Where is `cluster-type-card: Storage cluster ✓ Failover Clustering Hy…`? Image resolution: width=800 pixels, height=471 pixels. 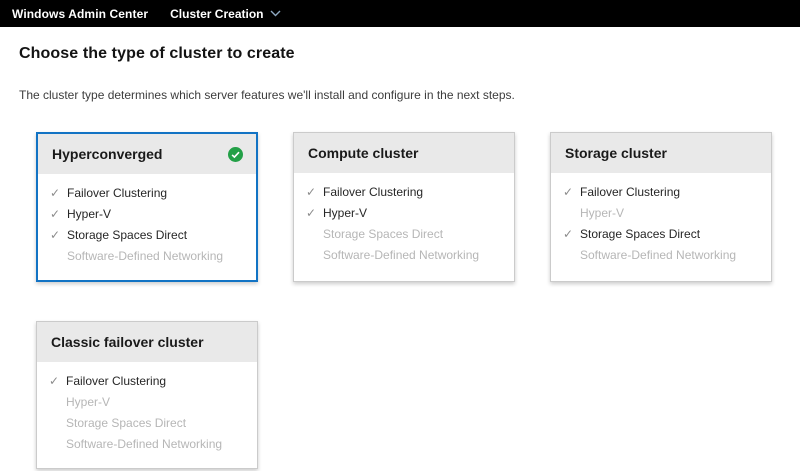
cluster-type-card: Storage cluster ✓ Failover Clustering Hy… is located at coordinates (661, 207).